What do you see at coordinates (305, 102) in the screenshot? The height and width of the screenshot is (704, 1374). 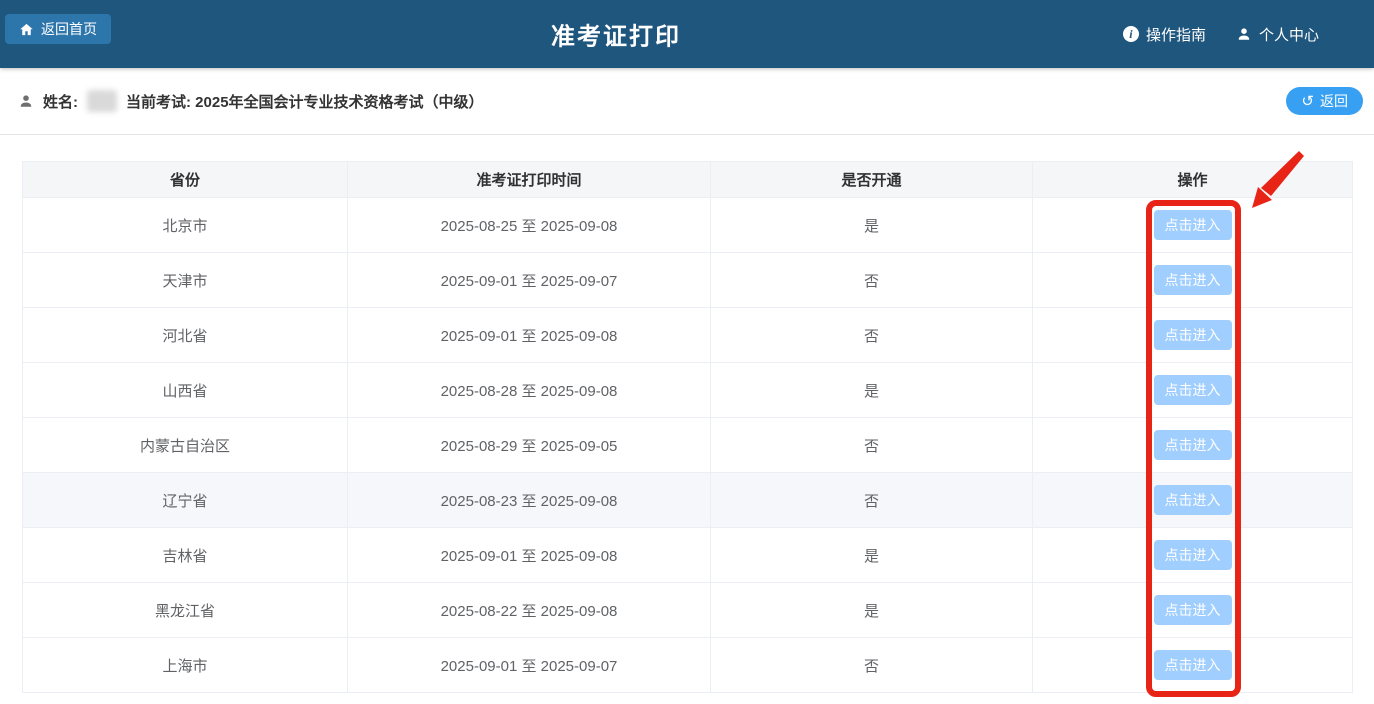 I see `current-exam-label: 当前考试: 2025年全国会计专业技术资格考试（中级）` at bounding box center [305, 102].